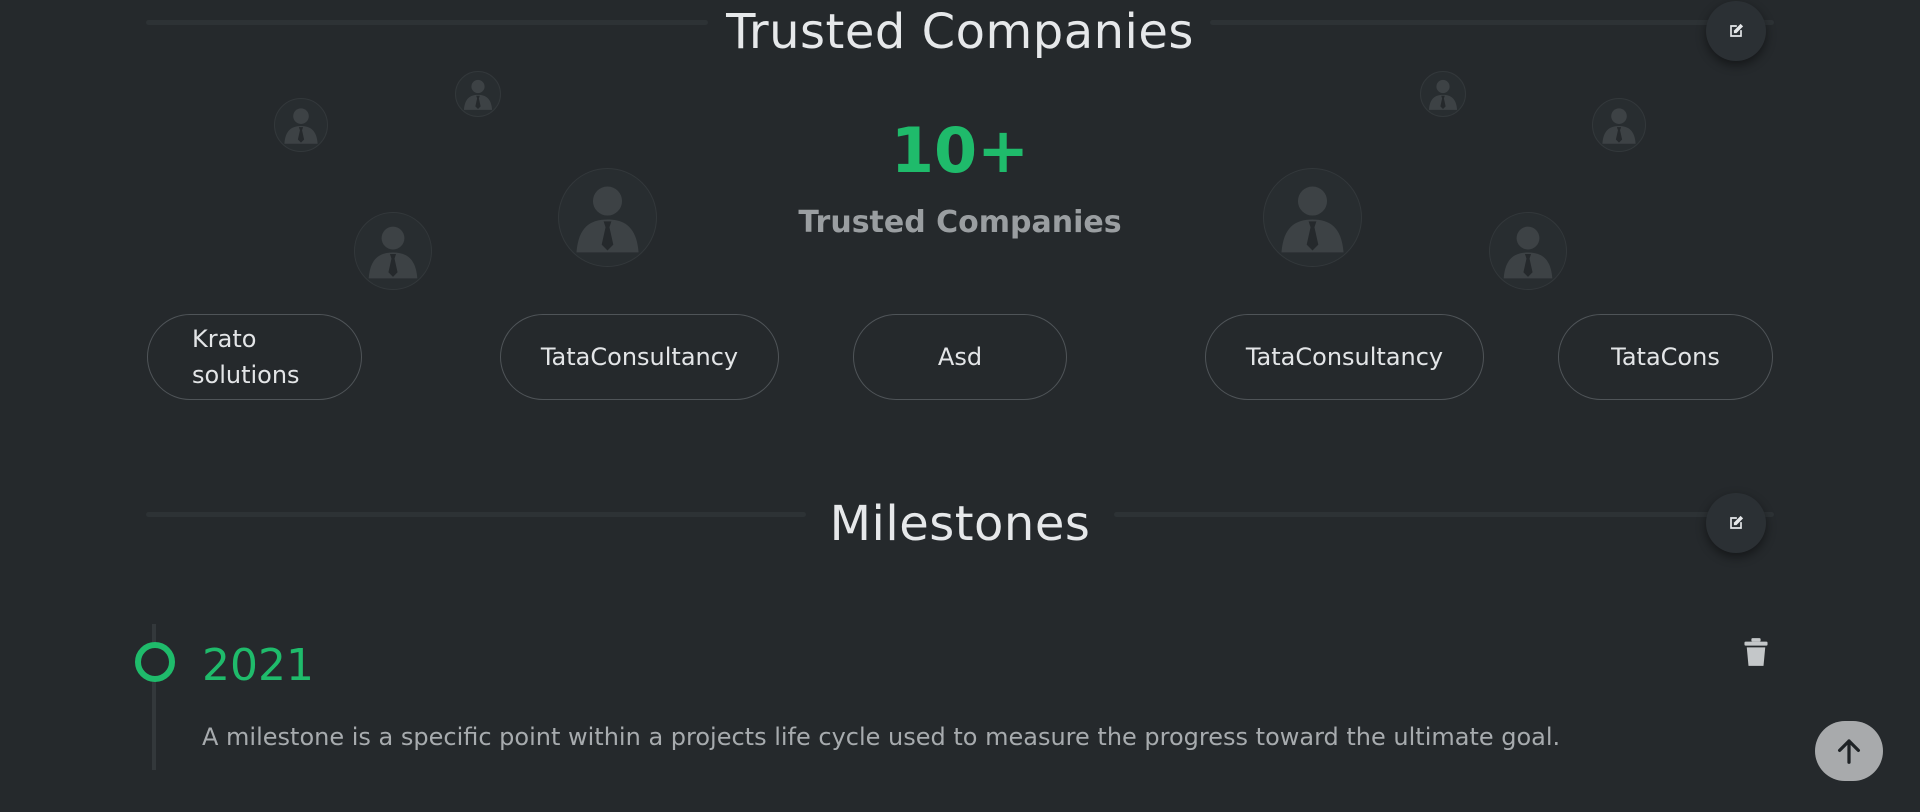  I want to click on trash-icon, so click(1756, 652).